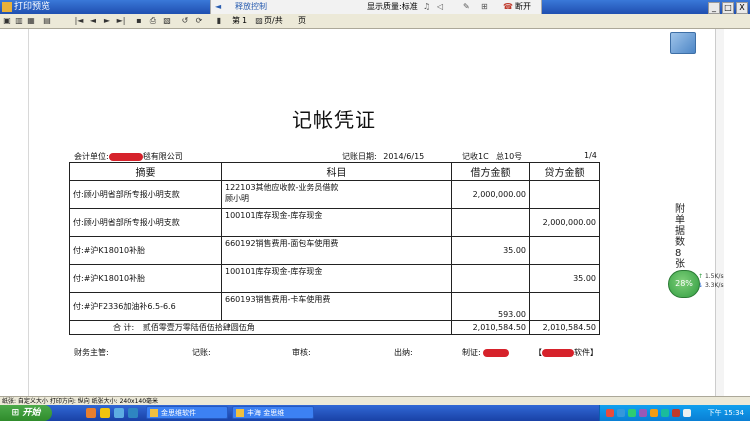 This screenshot has width=750, height=421. What do you see at coordinates (79, 21) in the screenshot?
I see `first-page-icon: |◄` at bounding box center [79, 21].